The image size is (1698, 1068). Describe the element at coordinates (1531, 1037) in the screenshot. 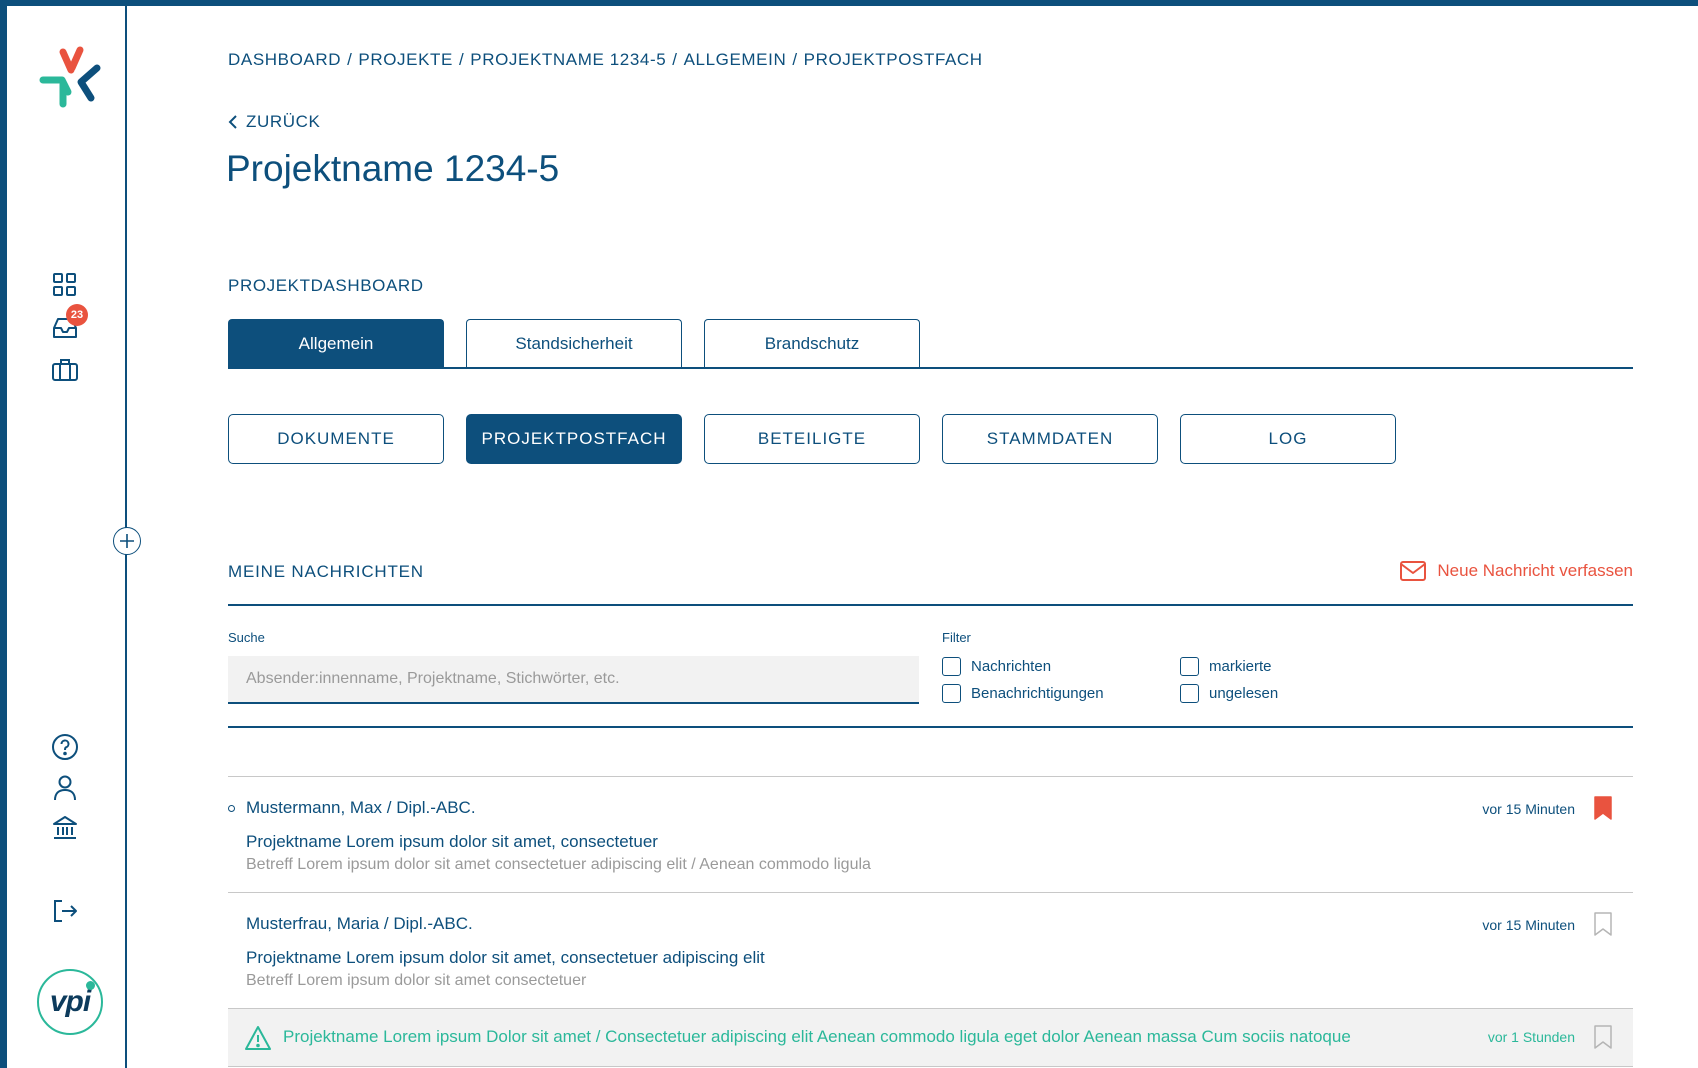

I see `notification-time: vor 1 Stunden` at that location.